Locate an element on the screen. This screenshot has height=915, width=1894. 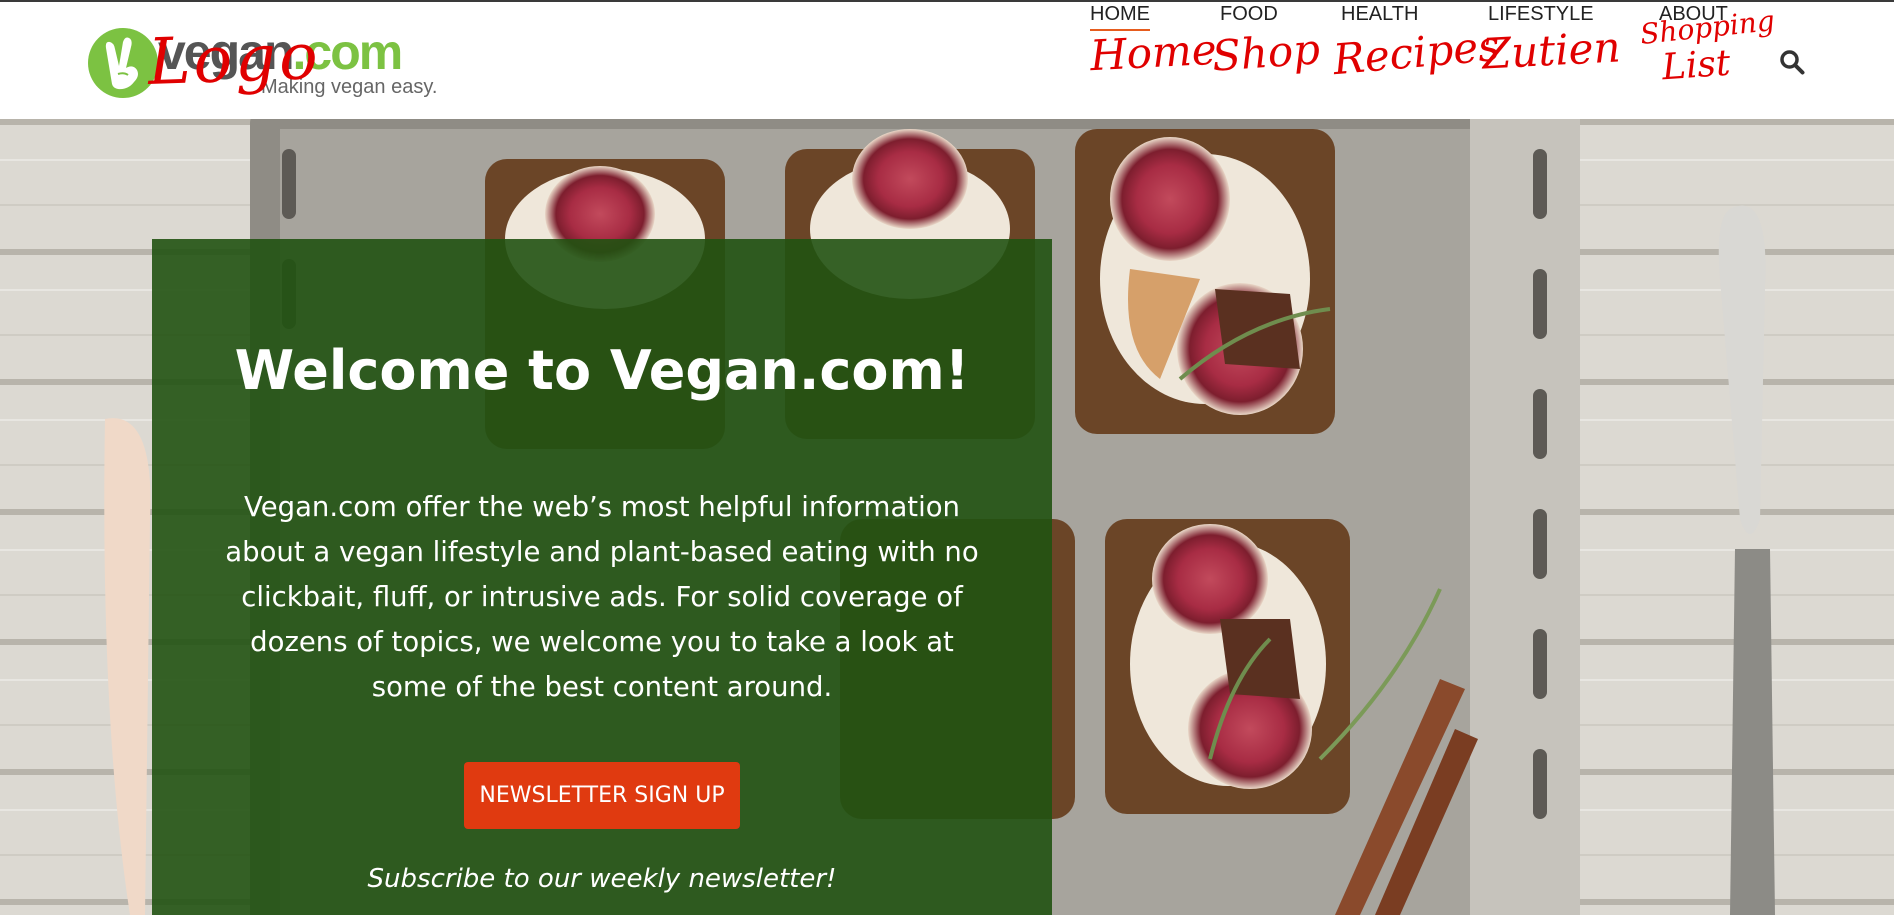
nav-food: FOOD is located at coordinates (1249, 14).